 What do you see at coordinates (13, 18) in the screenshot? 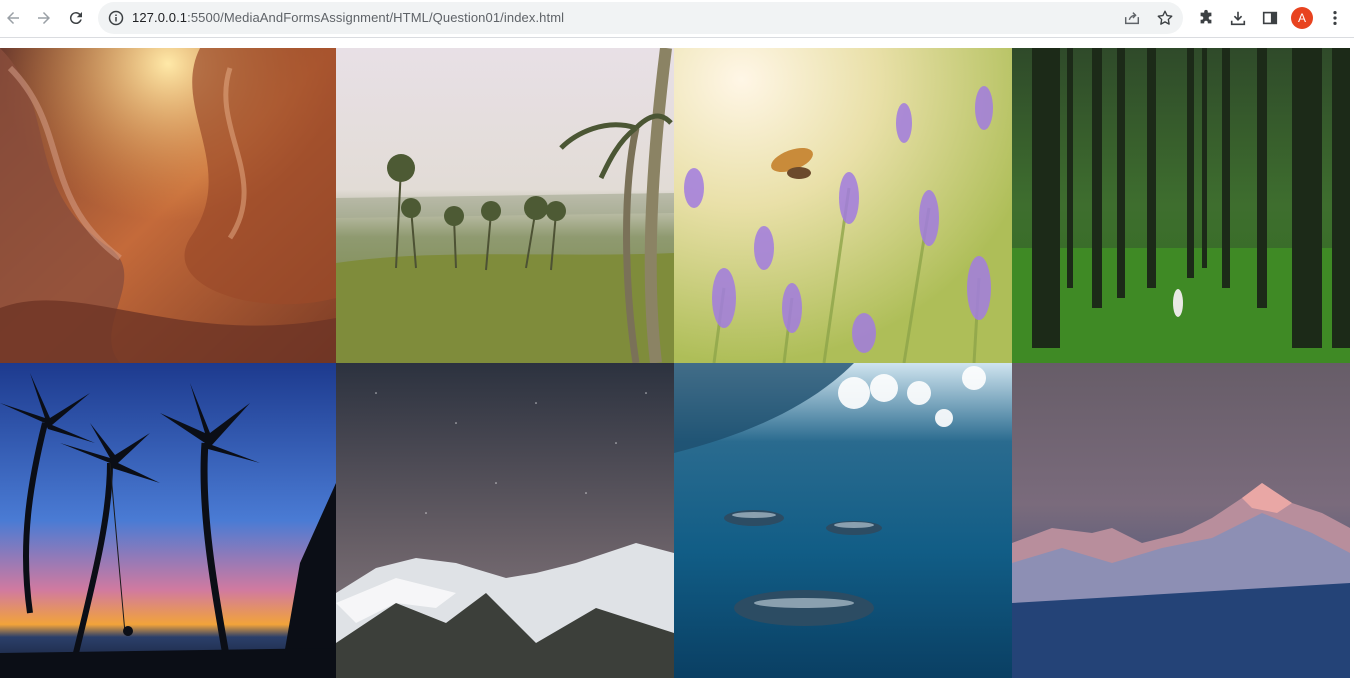
I see `back-arrow-icon` at bounding box center [13, 18].